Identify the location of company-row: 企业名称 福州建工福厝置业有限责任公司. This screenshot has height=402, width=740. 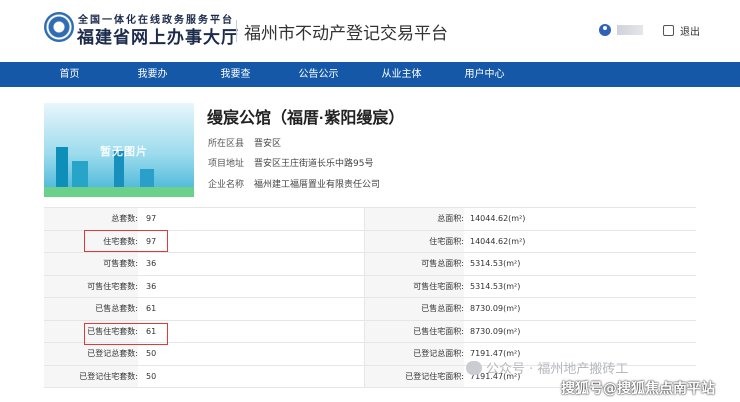
(294, 183).